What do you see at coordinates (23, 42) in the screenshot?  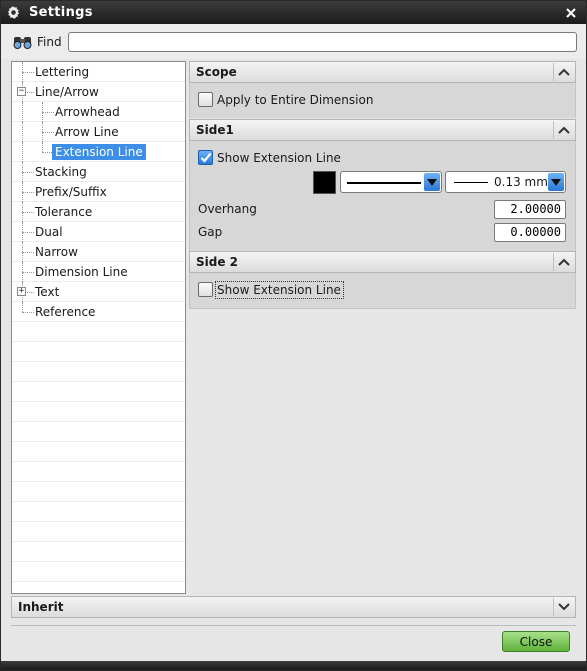 I see `binoculars-icon` at bounding box center [23, 42].